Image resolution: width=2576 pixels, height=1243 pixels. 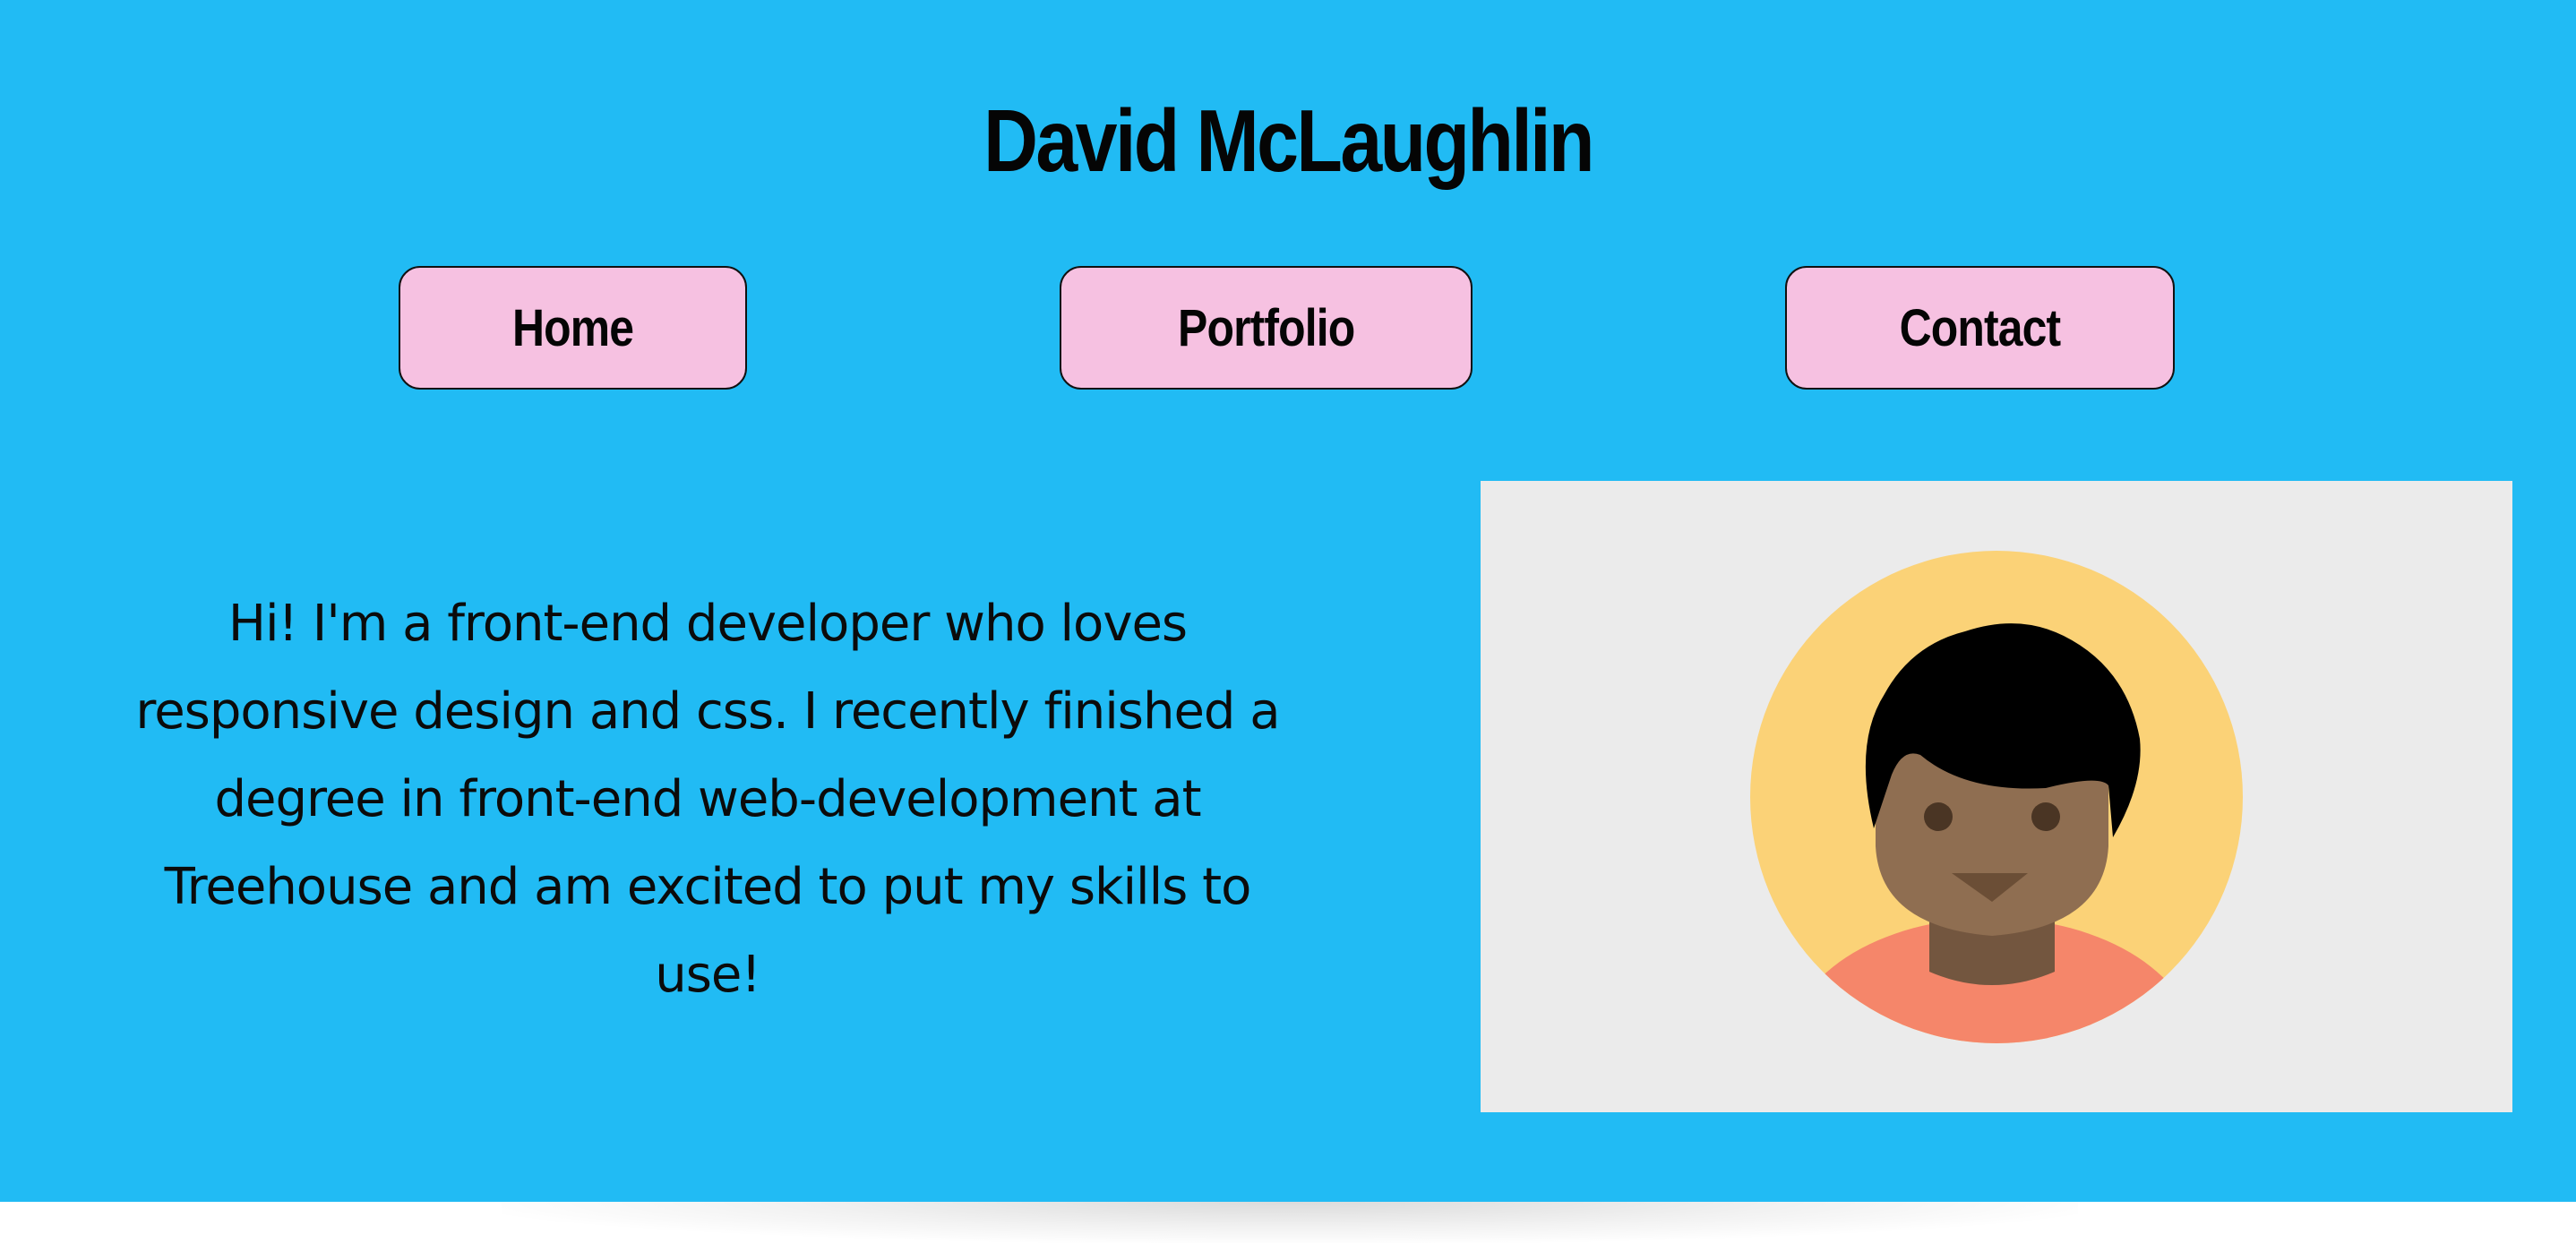 What do you see at coordinates (1288, 140) in the screenshot?
I see `page-title: David McLaughlin` at bounding box center [1288, 140].